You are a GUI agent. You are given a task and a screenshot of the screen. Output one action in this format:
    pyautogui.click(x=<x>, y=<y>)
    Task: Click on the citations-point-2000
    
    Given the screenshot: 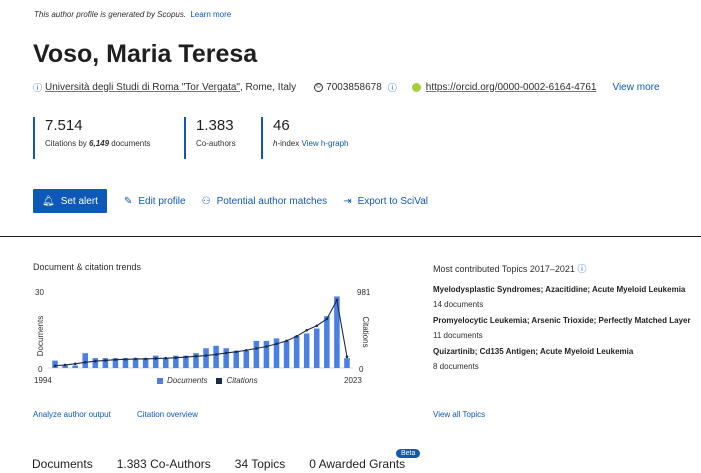 What is the action you would take?
    pyautogui.click(x=115, y=359)
    